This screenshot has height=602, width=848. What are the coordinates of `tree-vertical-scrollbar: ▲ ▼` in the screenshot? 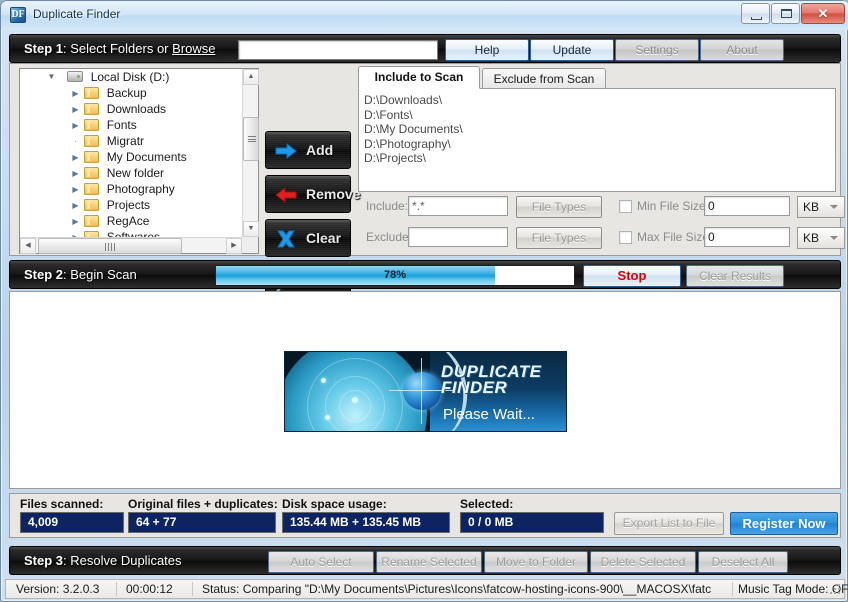 It's located at (250, 153).